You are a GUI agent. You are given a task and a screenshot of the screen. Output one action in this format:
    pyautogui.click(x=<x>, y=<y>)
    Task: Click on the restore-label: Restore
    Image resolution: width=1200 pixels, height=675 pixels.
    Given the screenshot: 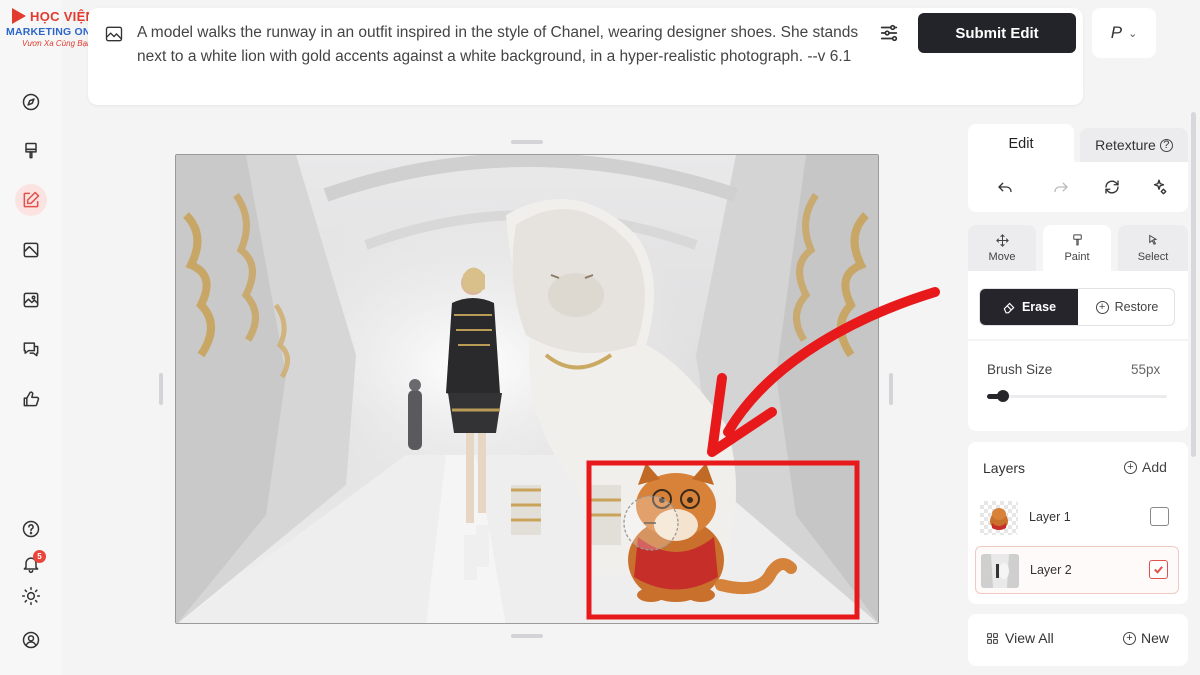 What is the action you would take?
    pyautogui.click(x=1136, y=307)
    